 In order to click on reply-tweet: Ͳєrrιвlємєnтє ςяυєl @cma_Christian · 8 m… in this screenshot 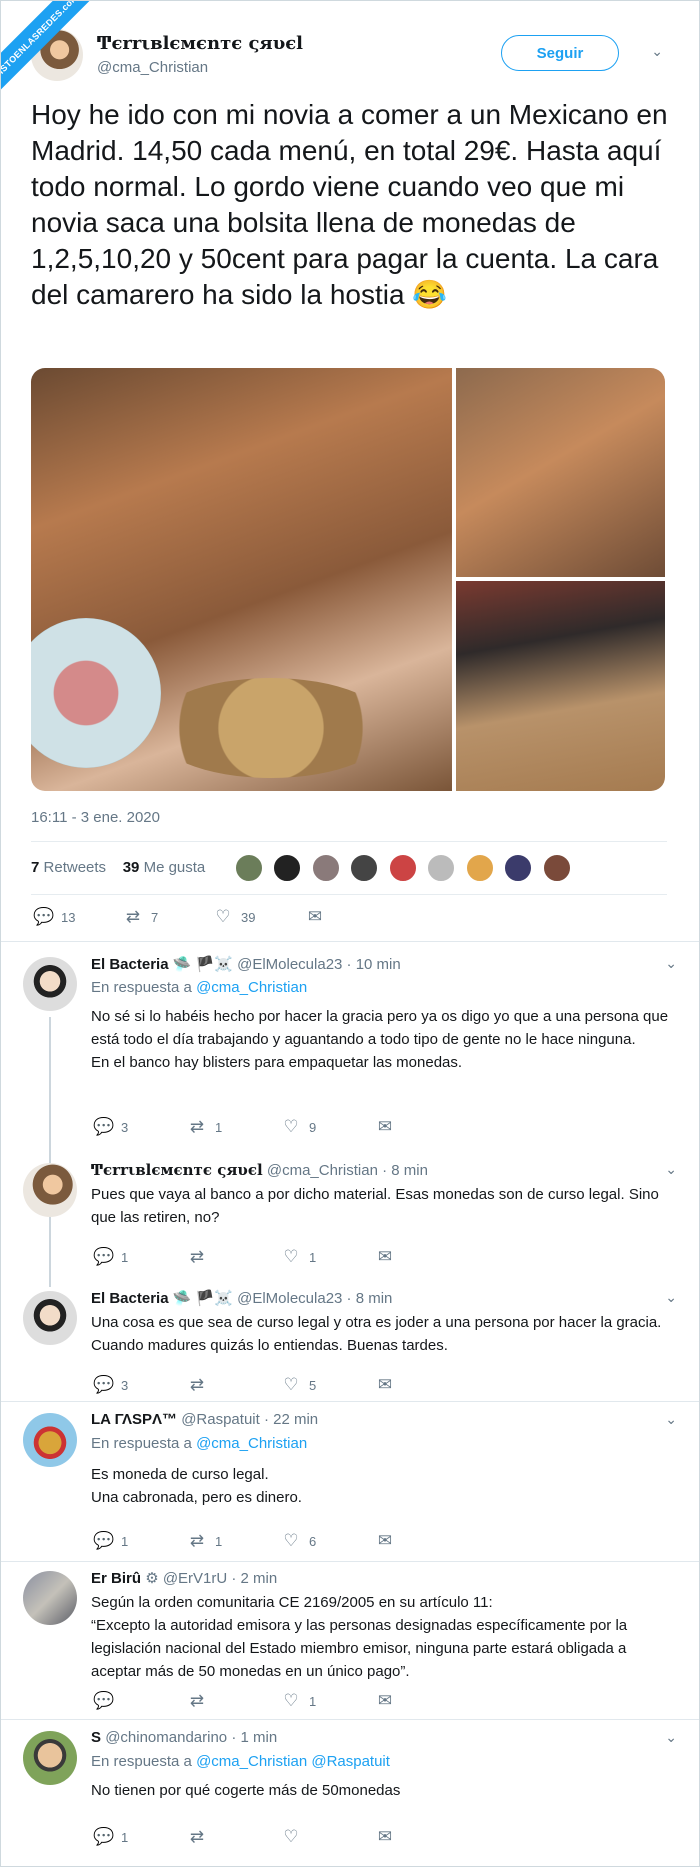, I will do `click(350, 1223)`.